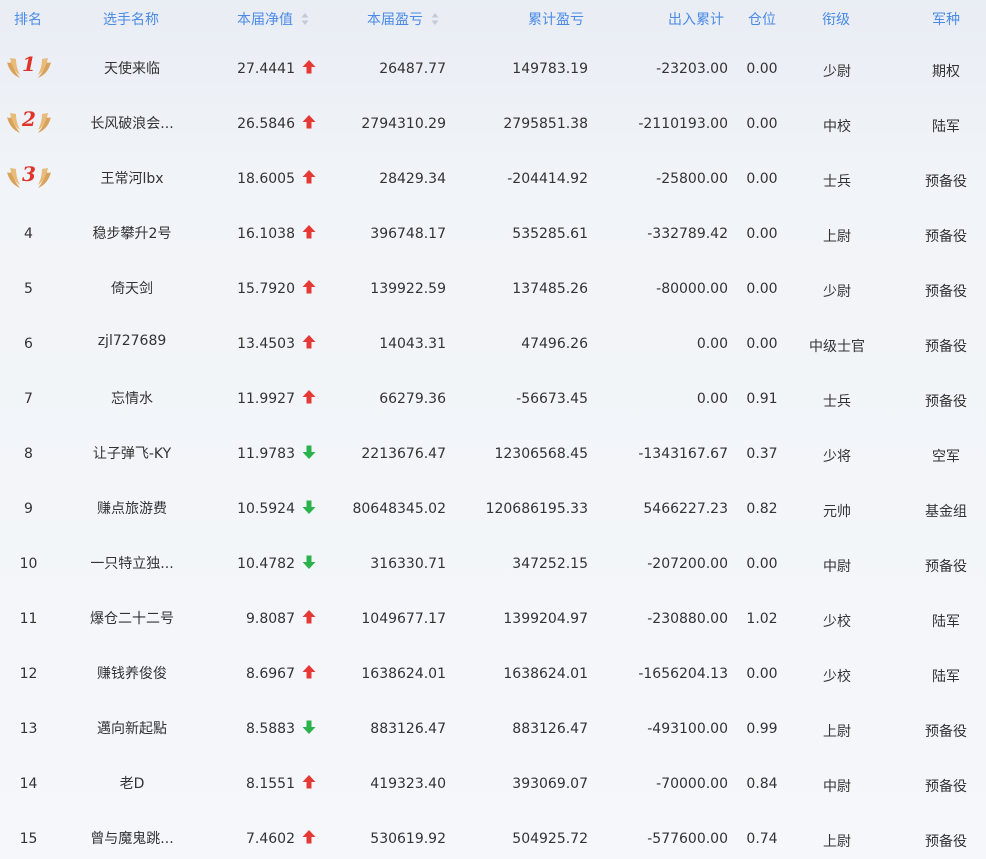  What do you see at coordinates (836, 20) in the screenshot?
I see `header-title: 衔级` at bounding box center [836, 20].